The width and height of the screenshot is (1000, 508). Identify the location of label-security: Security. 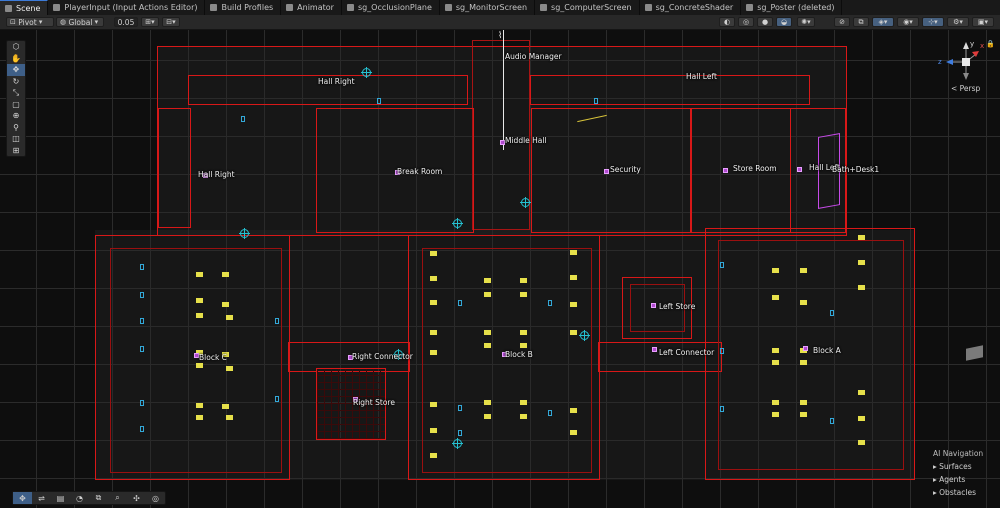
(625, 169).